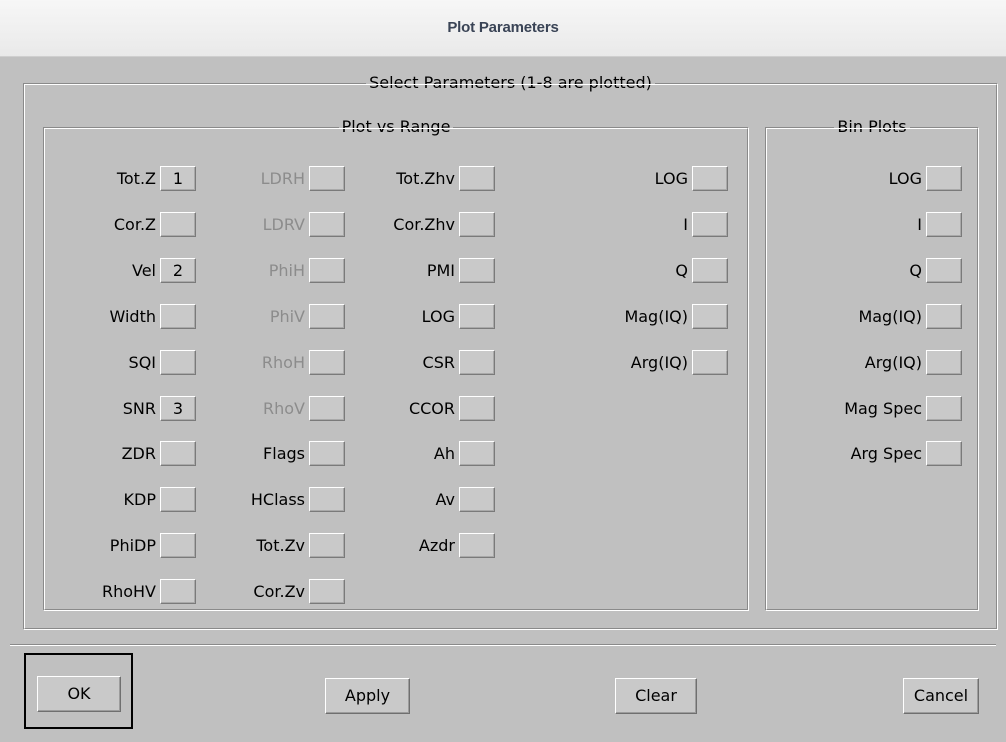 The image size is (1006, 742). I want to click on param-row: Tot.Z 1, so click(156, 178).